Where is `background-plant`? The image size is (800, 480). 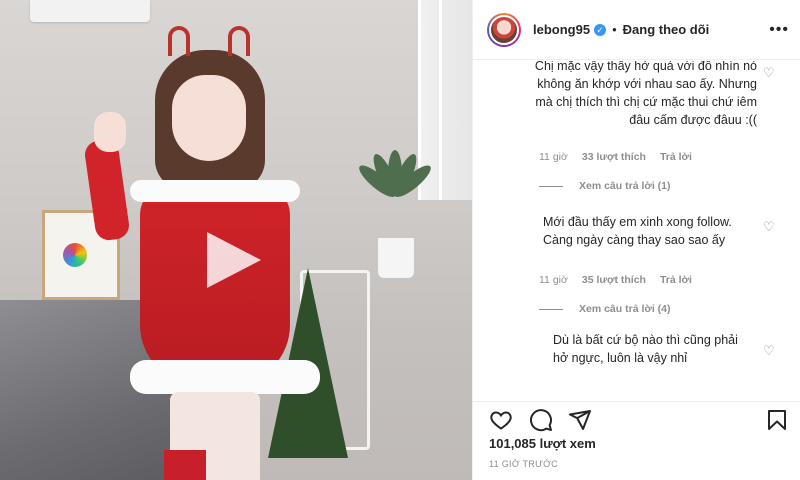
background-plant is located at coordinates (395, 195).